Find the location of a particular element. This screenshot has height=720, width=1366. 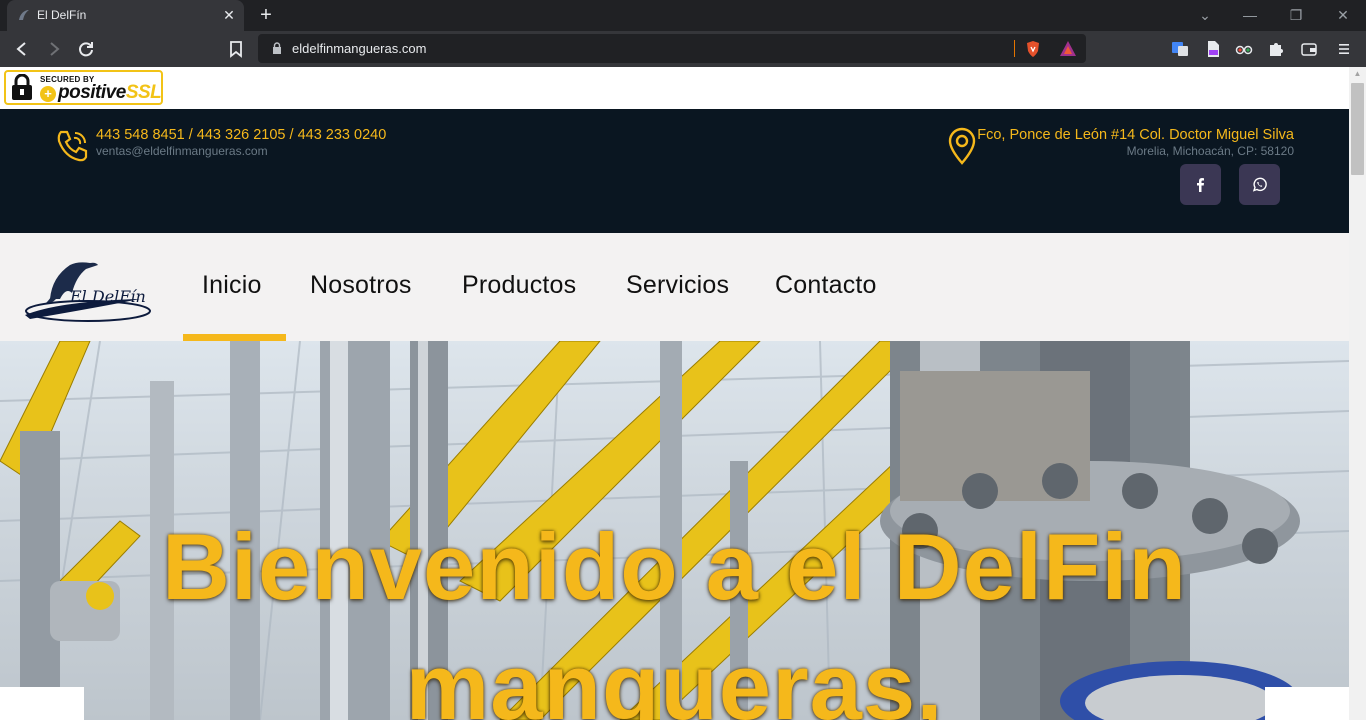

brave-shields-icon is located at coordinates (1033, 49).